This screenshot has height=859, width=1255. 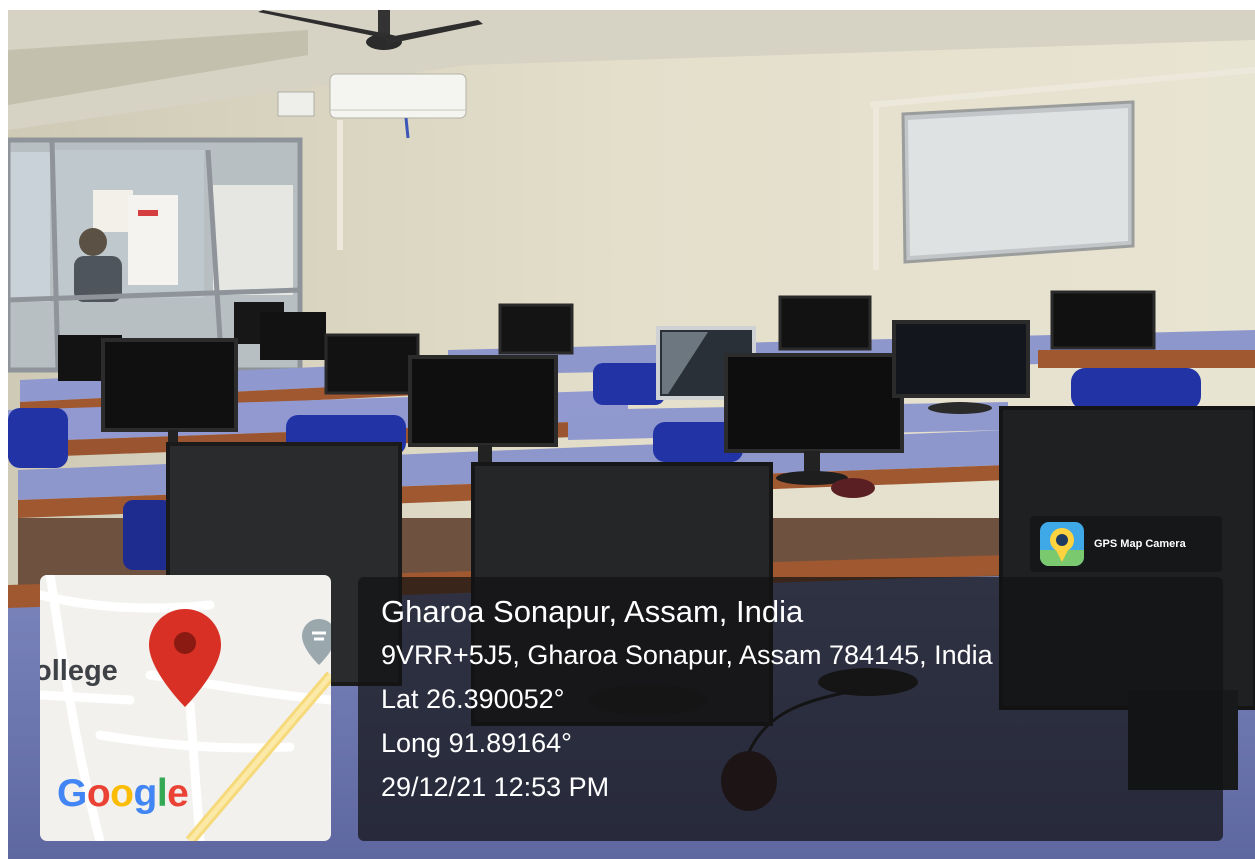 I want to click on badge-label: GPS Map Camera, so click(x=1140, y=544).